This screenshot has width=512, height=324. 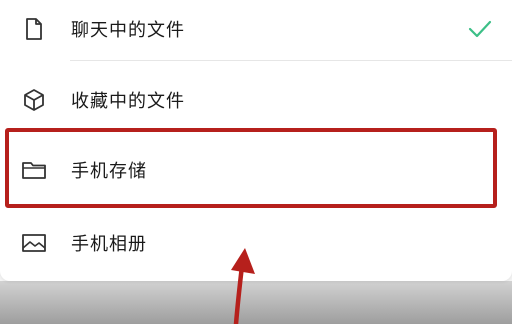 What do you see at coordinates (480, 29) in the screenshot?
I see `check-icon` at bounding box center [480, 29].